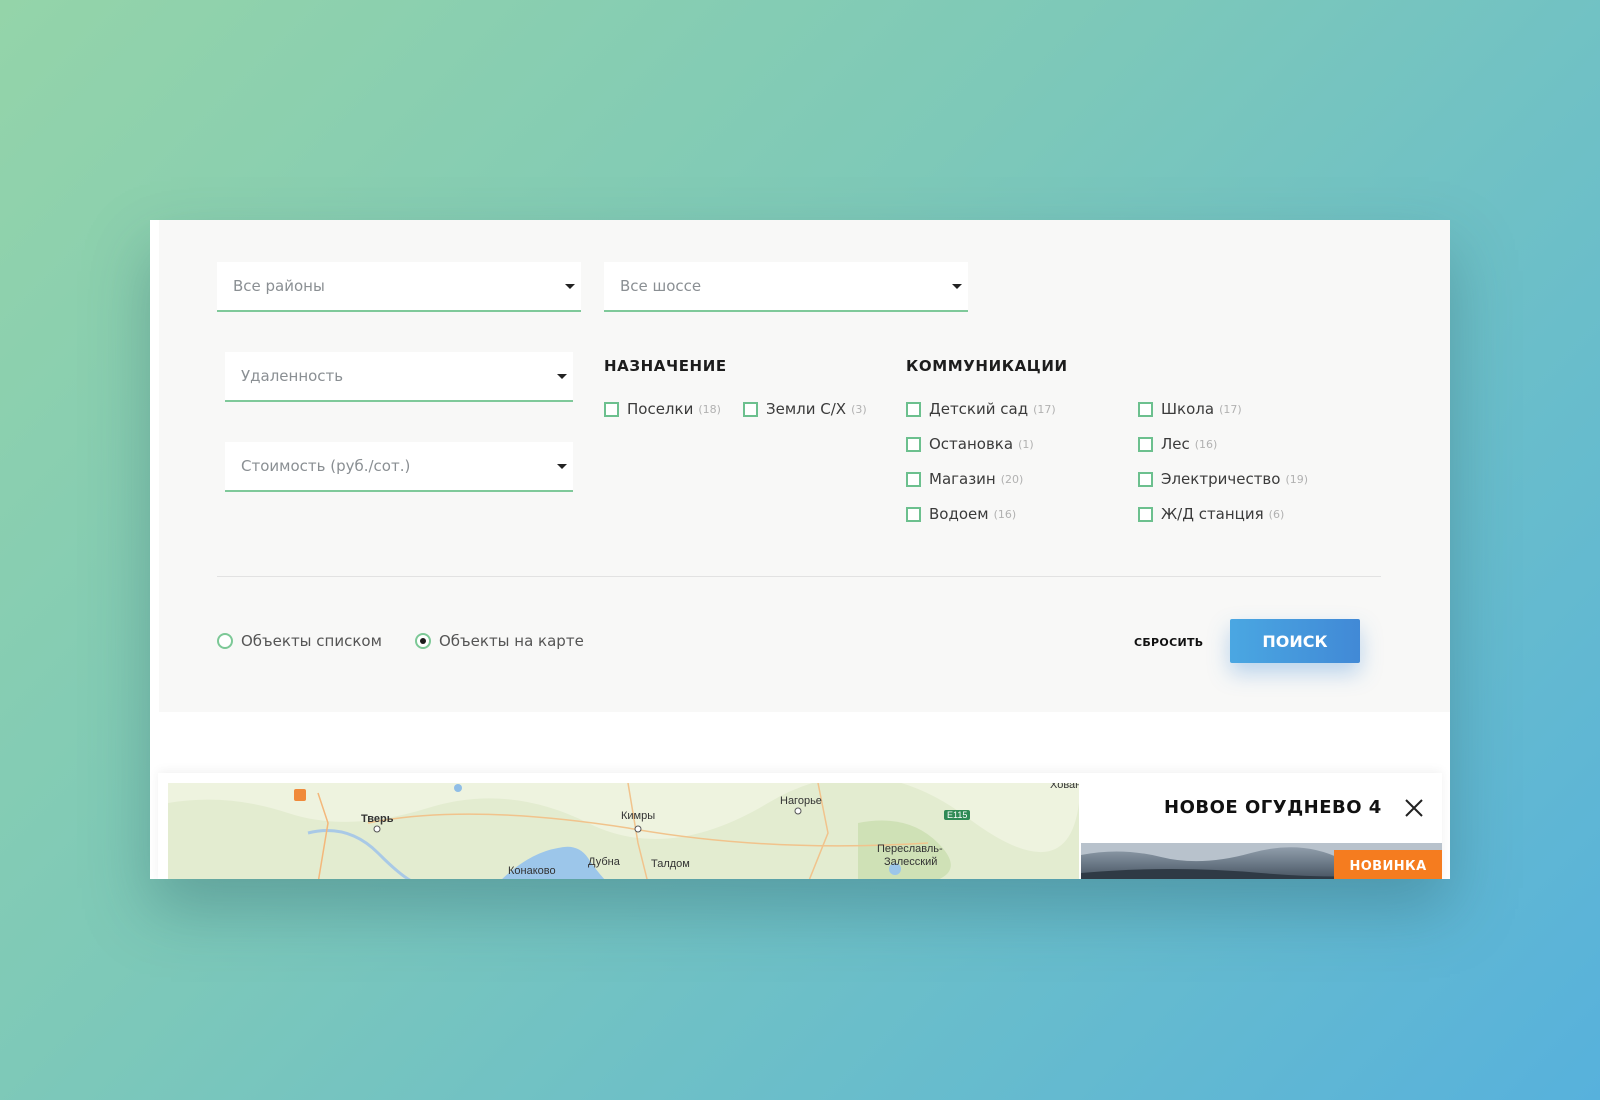 This screenshot has height=1100, width=1600. Describe the element at coordinates (1012, 479) in the screenshot. I see `checkbox-count: (20)` at that location.